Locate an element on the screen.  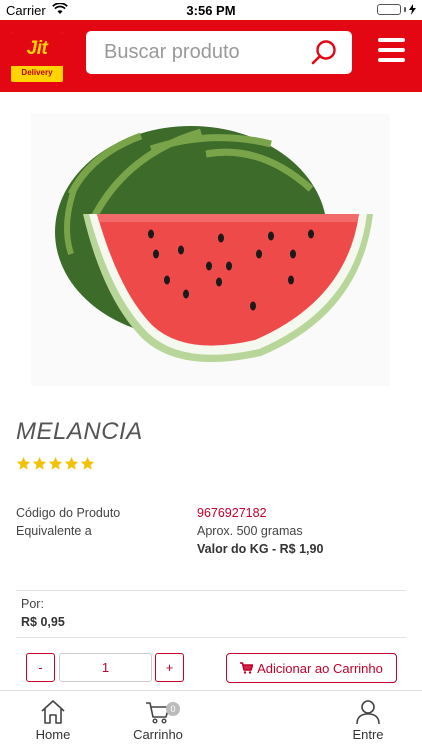
tab-login: Entre is located at coordinates (368, 720).